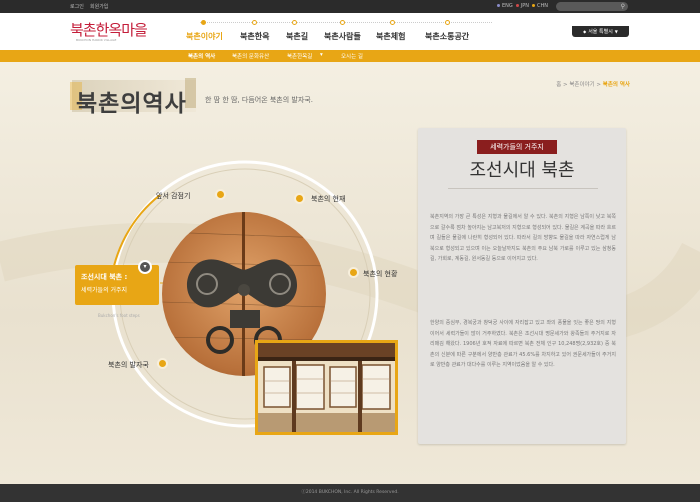  What do you see at coordinates (104, 290) in the screenshot?
I see `selected-era-subtitle: 세력가들의 거주지` at bounding box center [104, 290].